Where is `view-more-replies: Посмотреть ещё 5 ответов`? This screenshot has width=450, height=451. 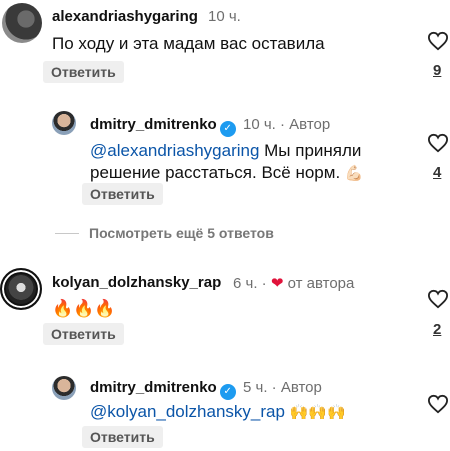 view-more-replies: Посмотреть ещё 5 ответов is located at coordinates (164, 233).